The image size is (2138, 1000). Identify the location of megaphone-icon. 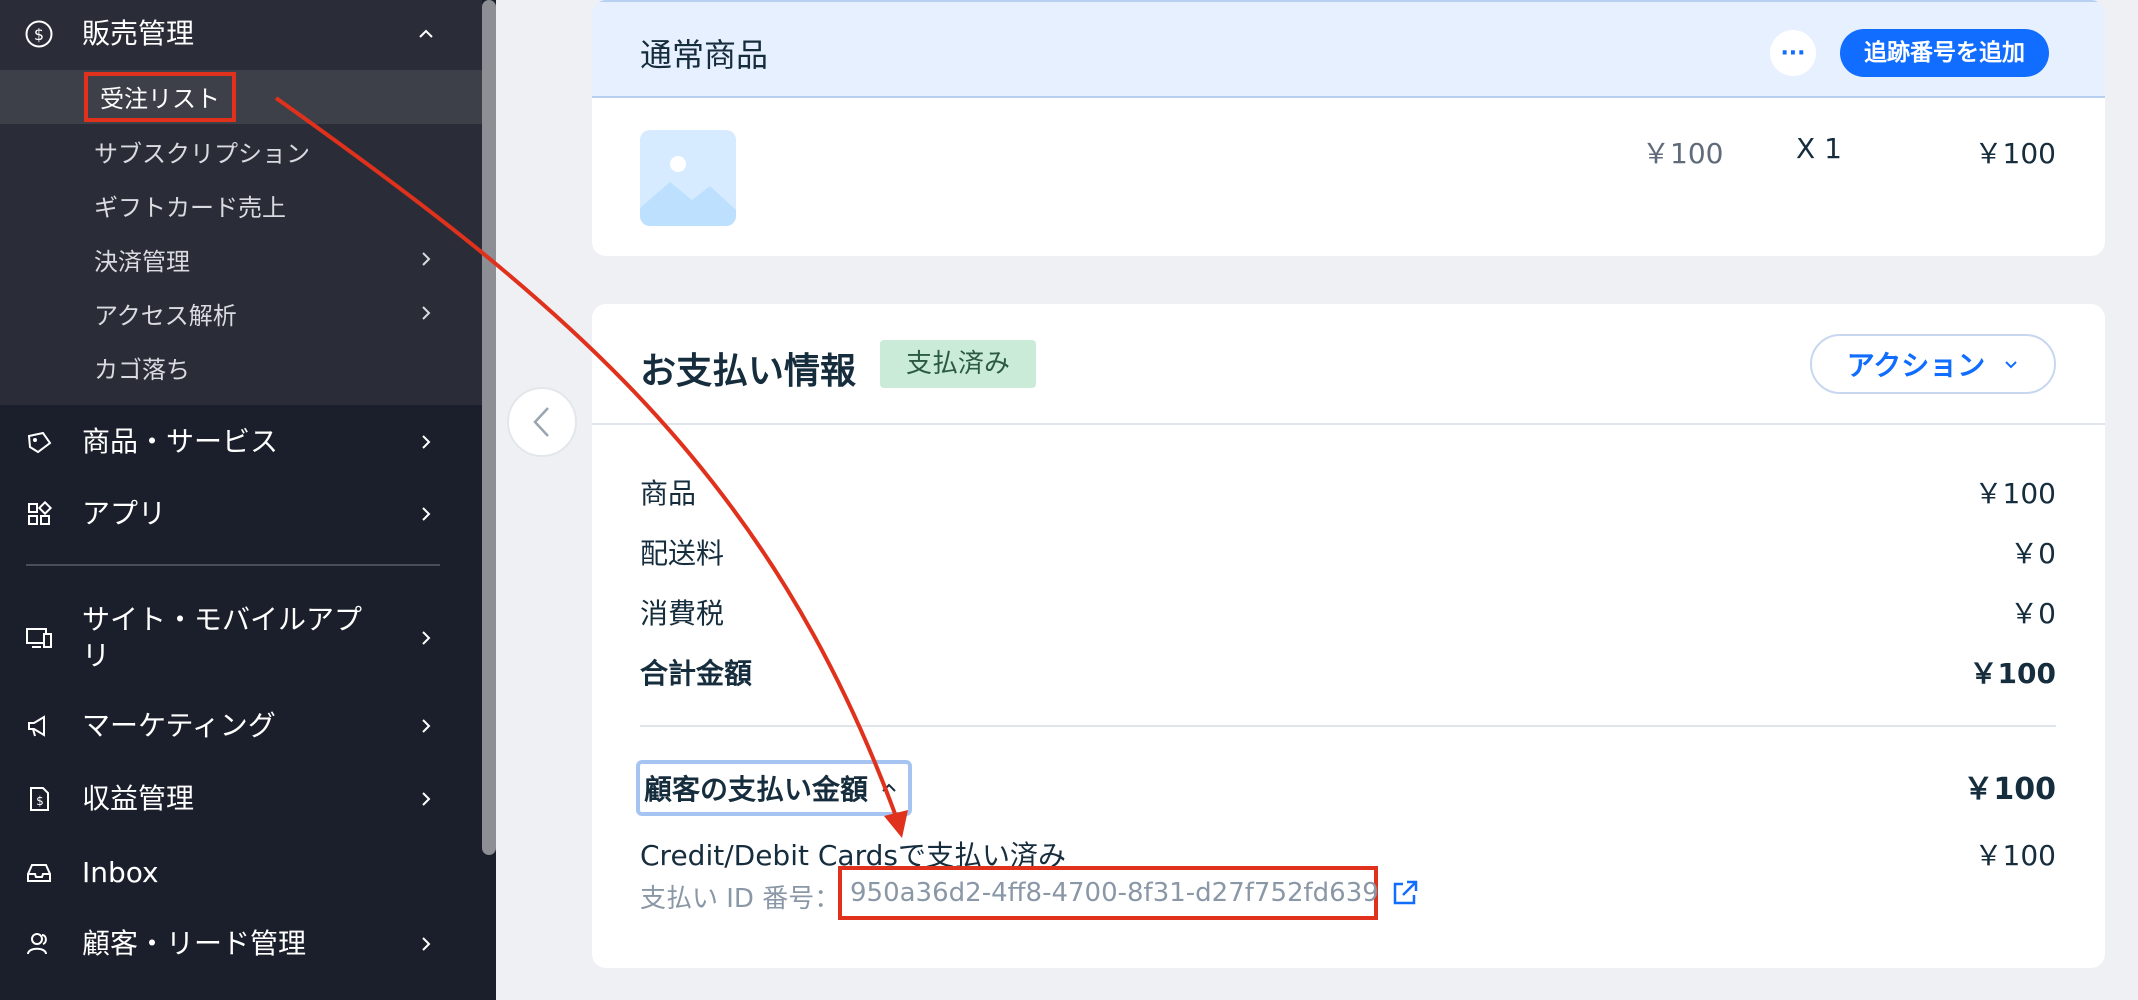
(39, 726).